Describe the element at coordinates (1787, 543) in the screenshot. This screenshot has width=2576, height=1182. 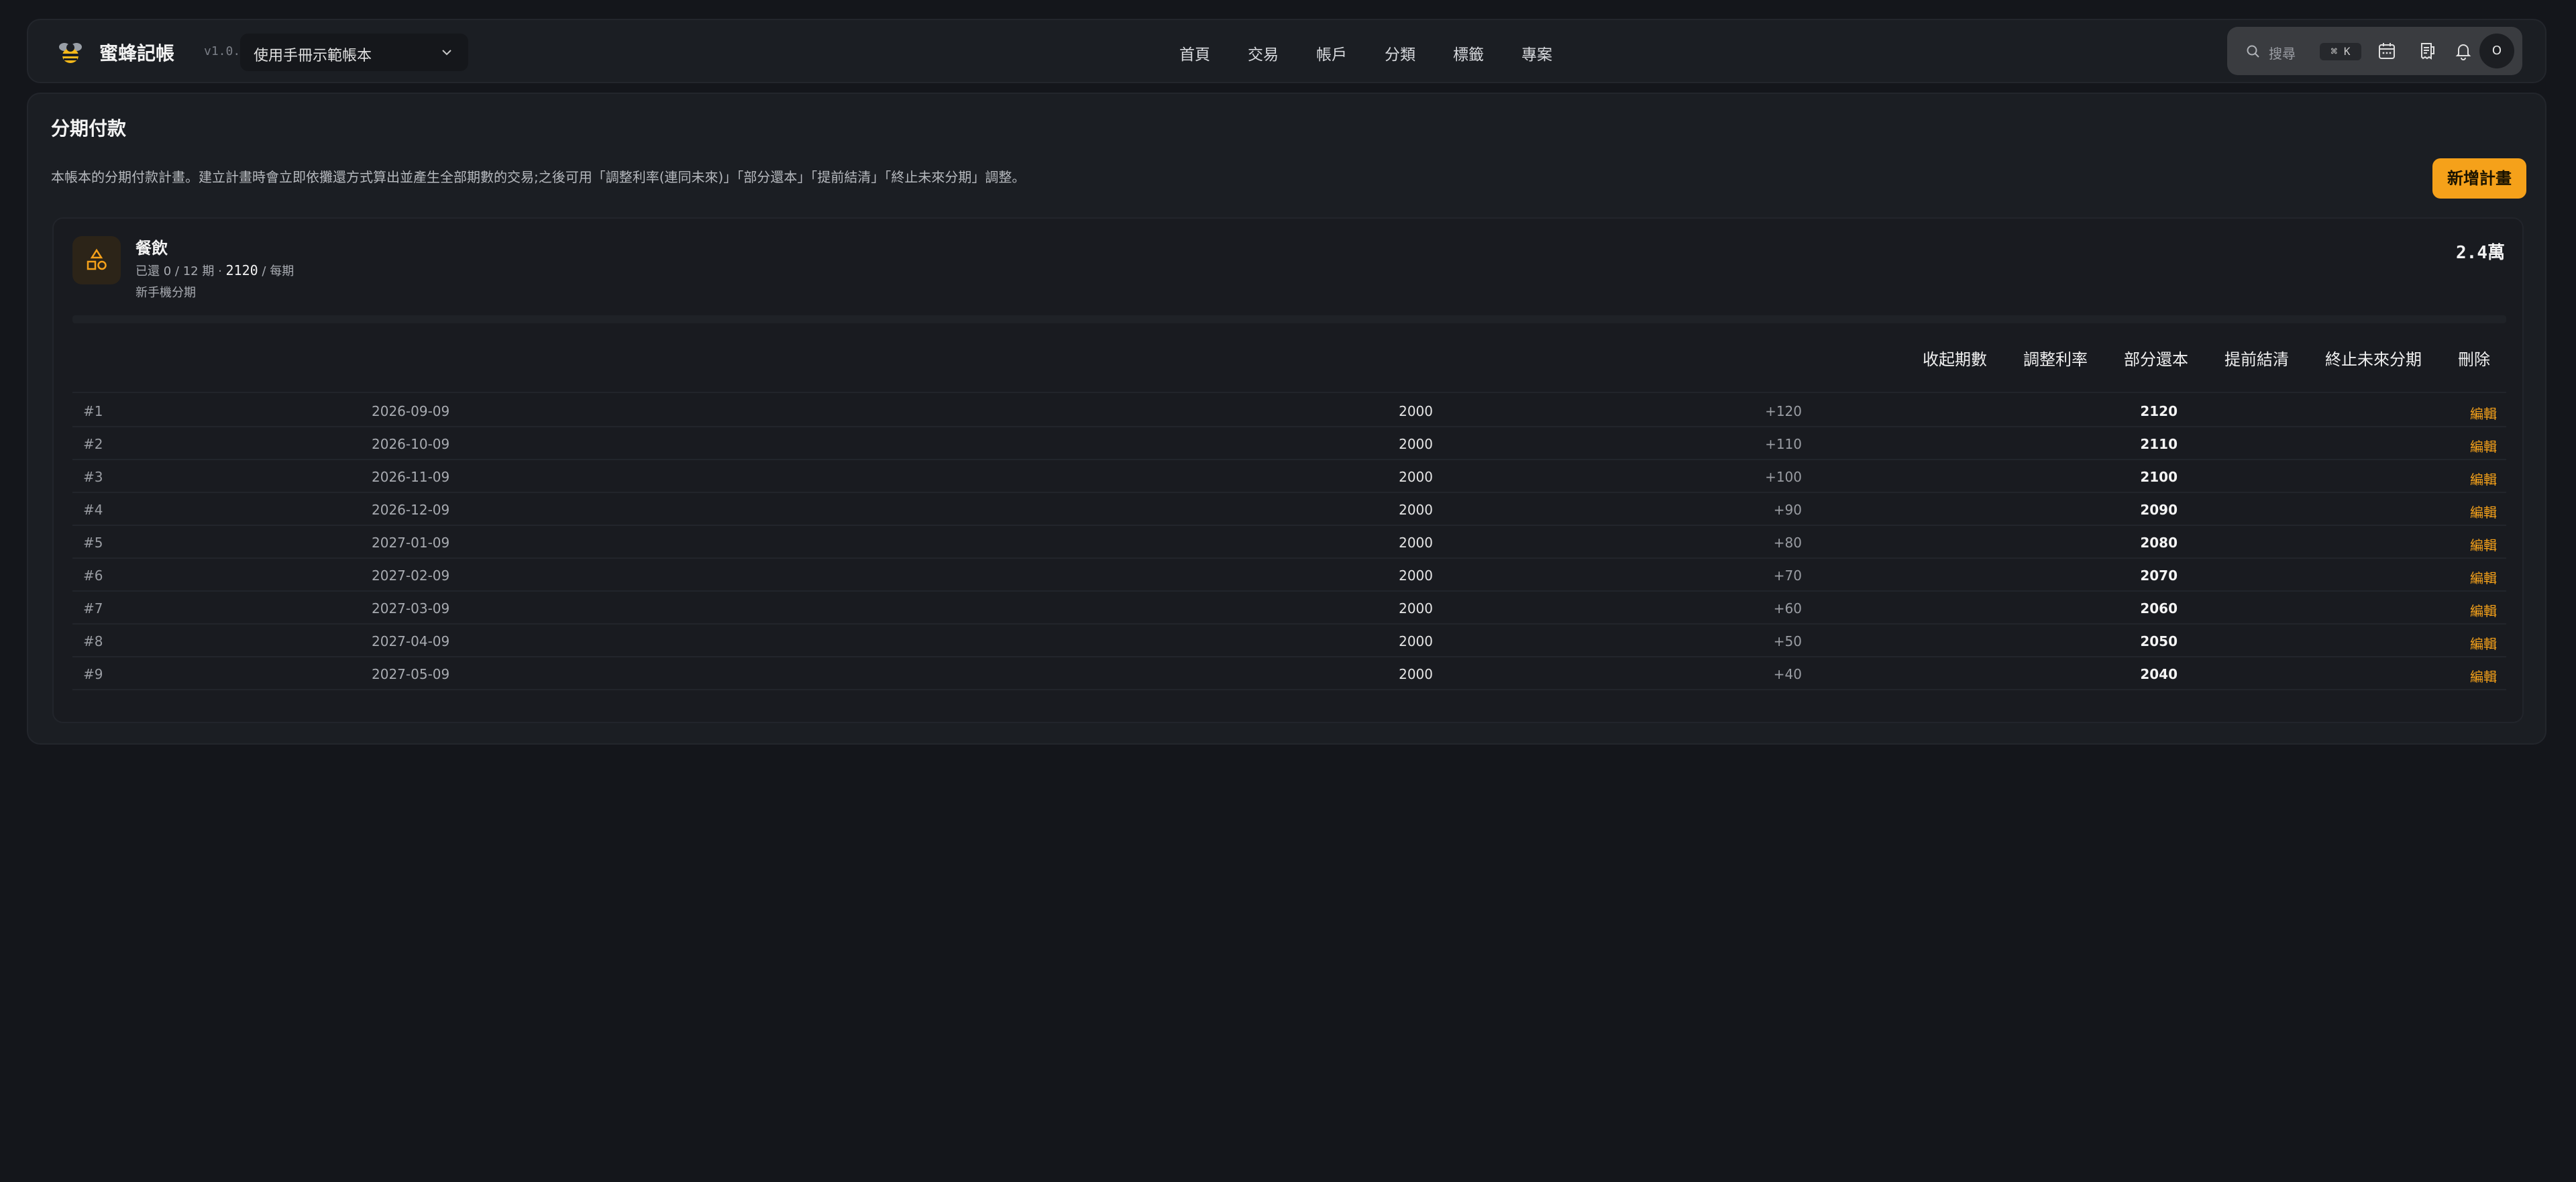
I see `period-interest: +80` at that location.